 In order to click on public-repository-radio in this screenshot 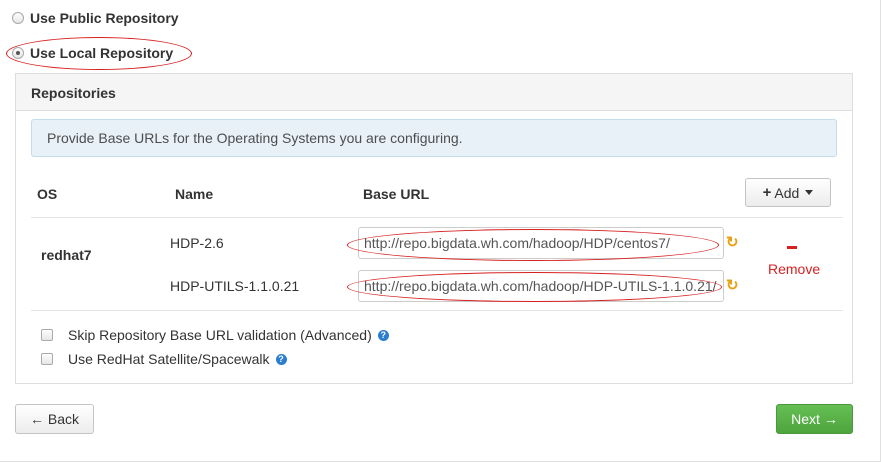, I will do `click(18, 18)`.